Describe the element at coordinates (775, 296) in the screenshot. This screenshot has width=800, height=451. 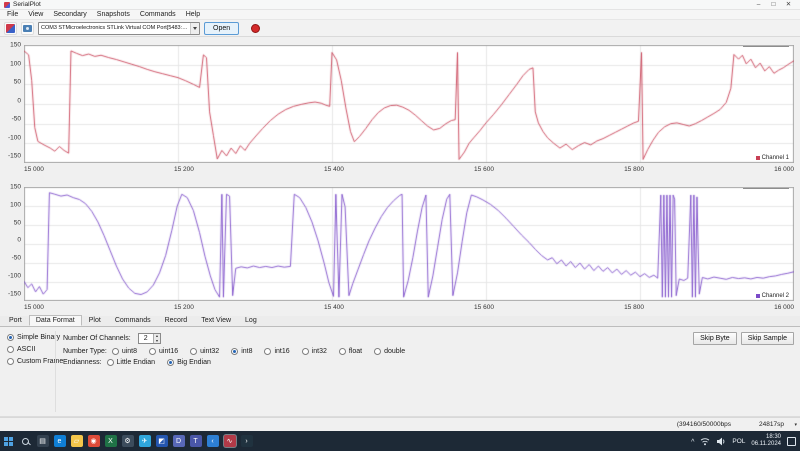
I see `legend-label: Channel 2` at that location.